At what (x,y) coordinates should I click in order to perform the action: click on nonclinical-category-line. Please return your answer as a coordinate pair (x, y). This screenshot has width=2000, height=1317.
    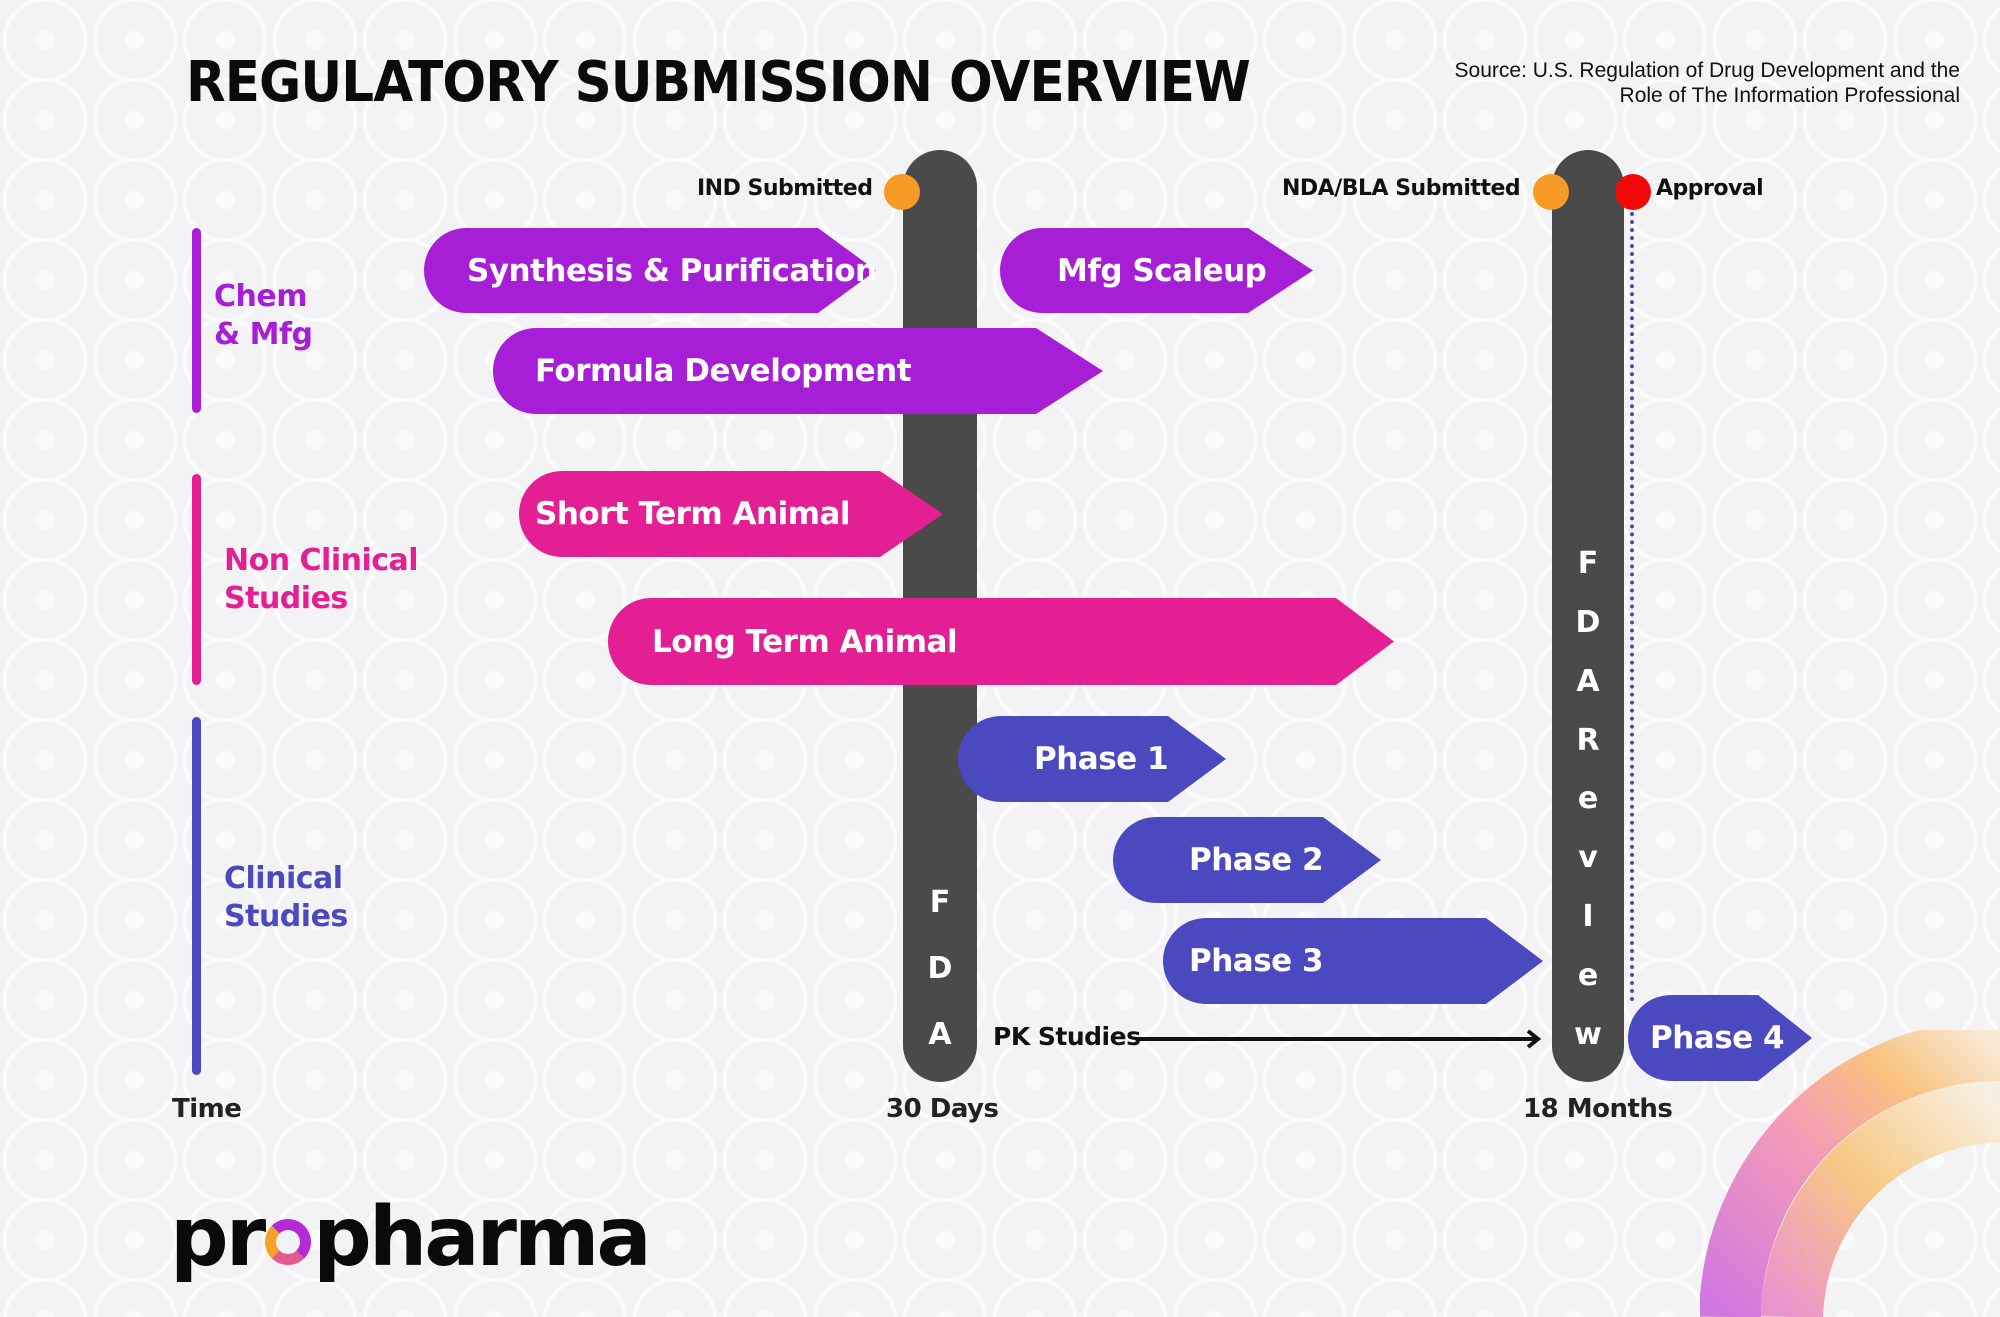
    Looking at the image, I should click on (196, 579).